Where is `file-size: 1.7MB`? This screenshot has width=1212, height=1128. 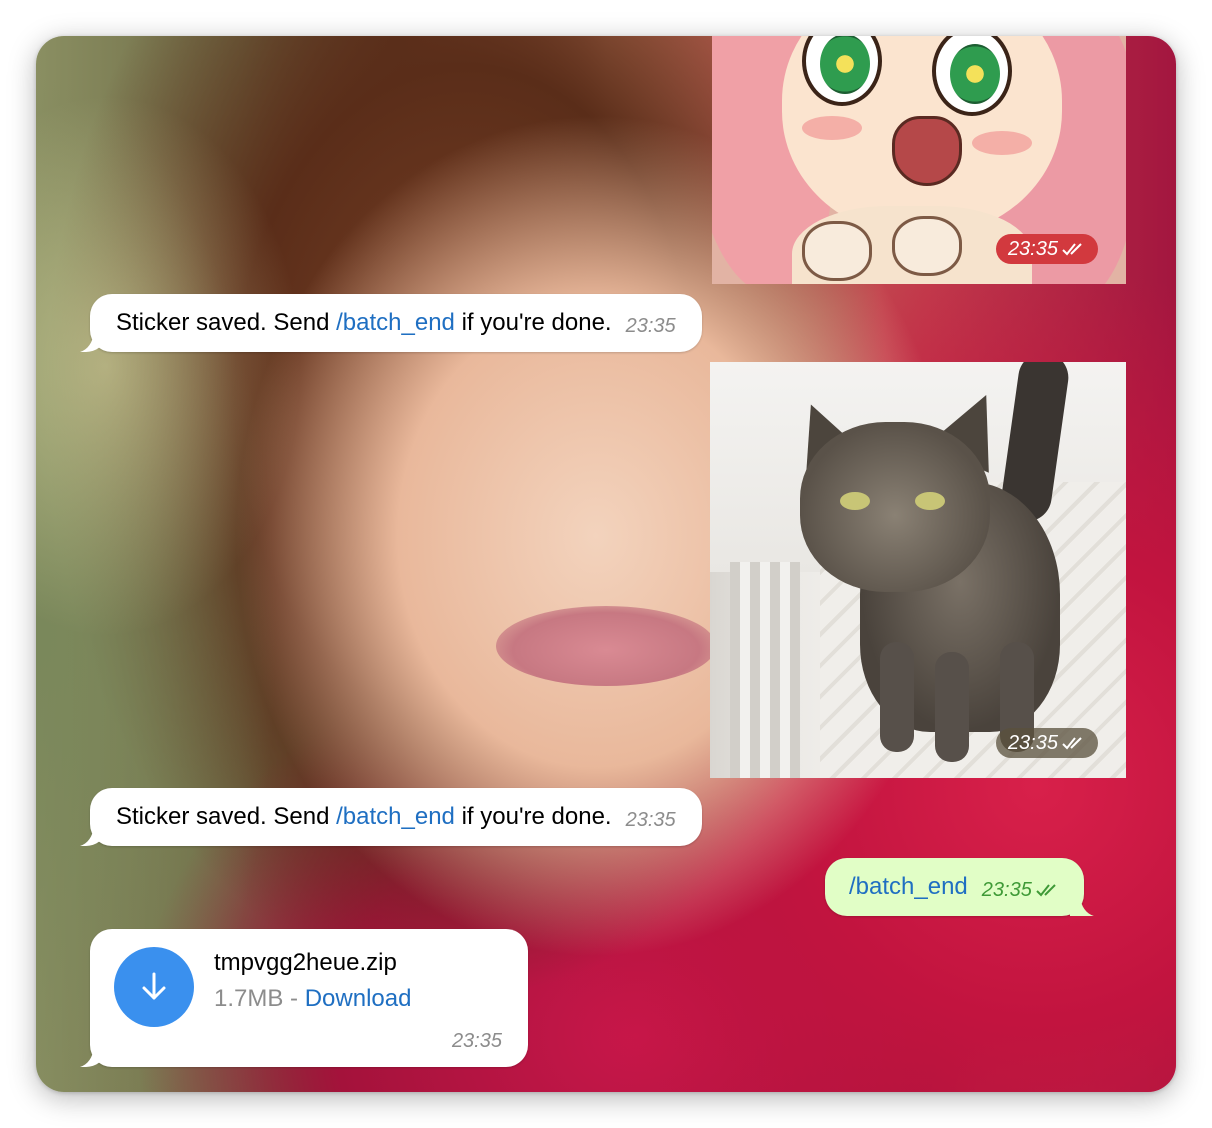
file-size: 1.7MB is located at coordinates (249, 998).